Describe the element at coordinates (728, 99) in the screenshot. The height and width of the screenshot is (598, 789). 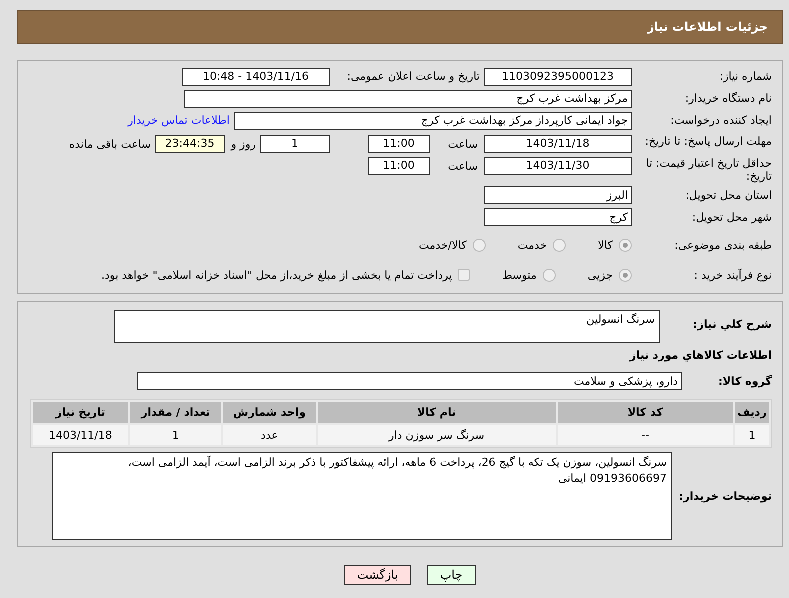
I see `field-label: نام دستگاه خریدار:` at that location.